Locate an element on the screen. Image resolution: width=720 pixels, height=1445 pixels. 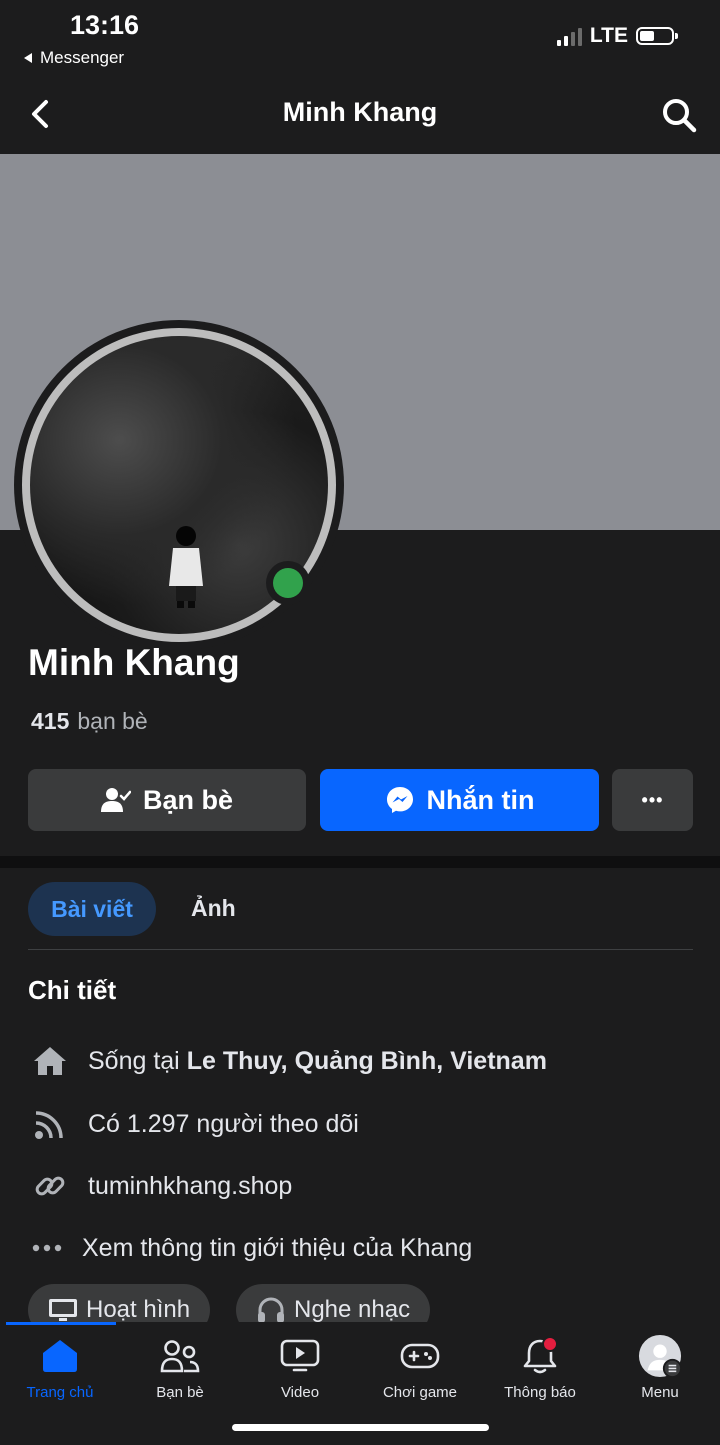
friend-check-icon is located at coordinates (115, 800).